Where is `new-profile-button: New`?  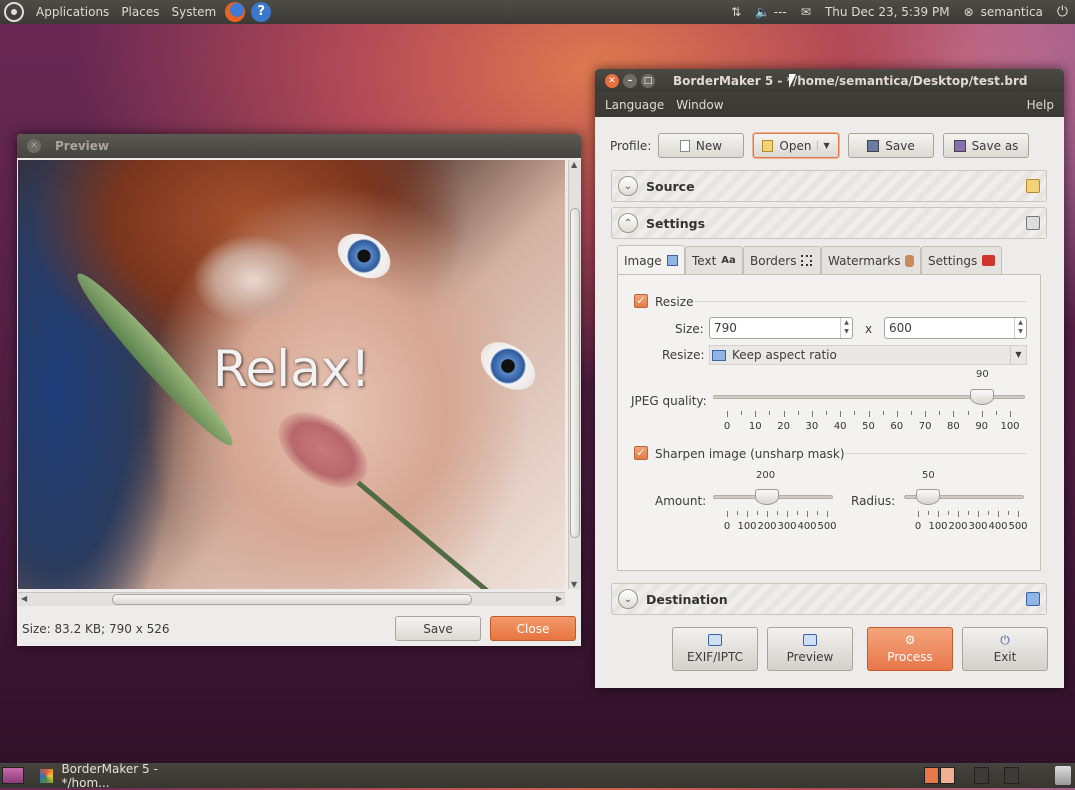 new-profile-button: New is located at coordinates (701, 145).